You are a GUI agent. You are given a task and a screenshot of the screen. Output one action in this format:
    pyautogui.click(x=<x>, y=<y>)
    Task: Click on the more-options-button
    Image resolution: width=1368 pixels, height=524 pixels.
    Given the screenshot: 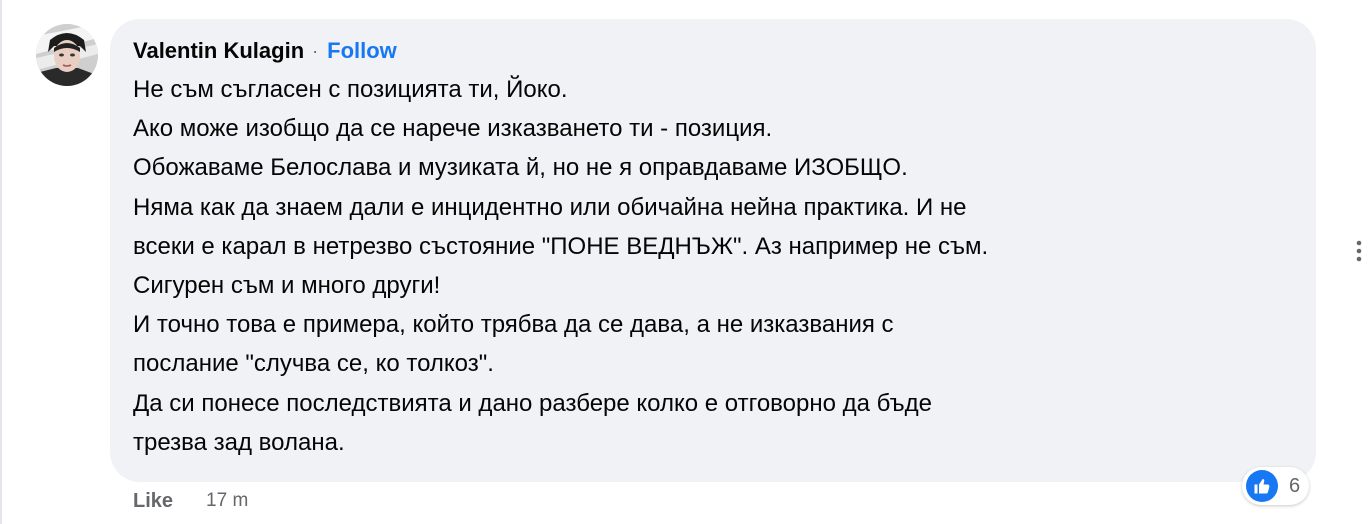 What is the action you would take?
    pyautogui.click(x=1360, y=251)
    